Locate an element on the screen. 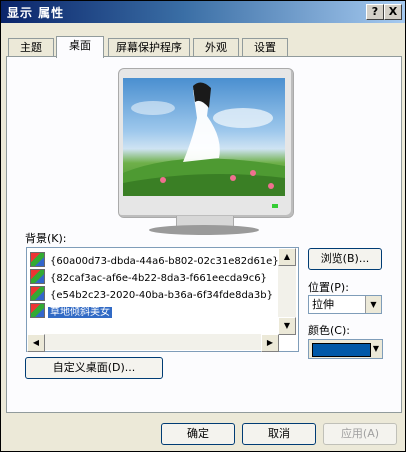  scroll-down-arrow-icon: ▼ is located at coordinates (287, 326).